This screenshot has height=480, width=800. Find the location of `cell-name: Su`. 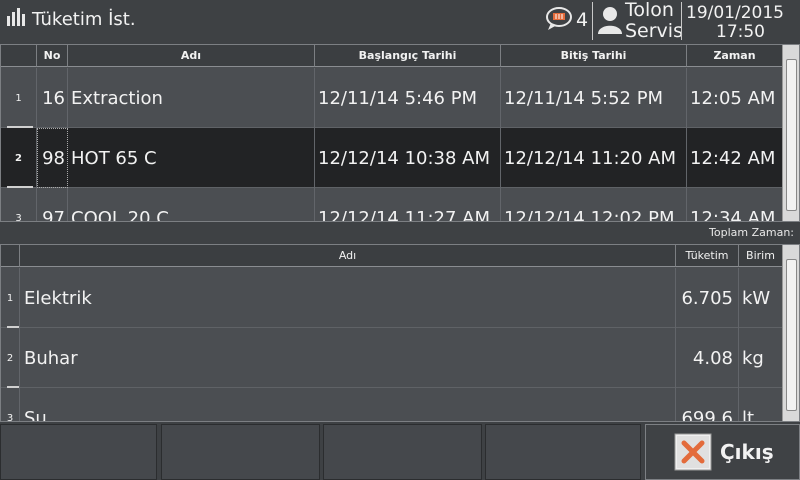

cell-name: Su is located at coordinates (348, 404).